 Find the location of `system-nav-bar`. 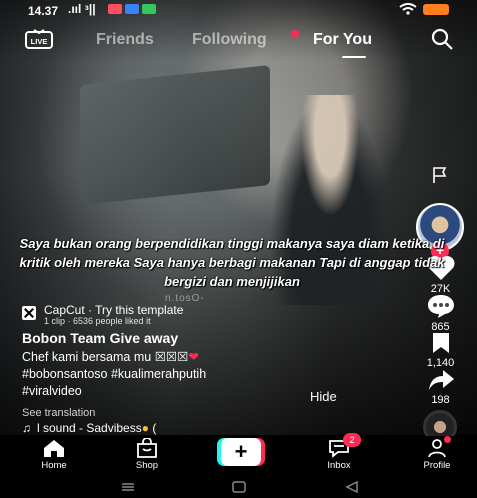

system-nav-bar is located at coordinates (238, 487).